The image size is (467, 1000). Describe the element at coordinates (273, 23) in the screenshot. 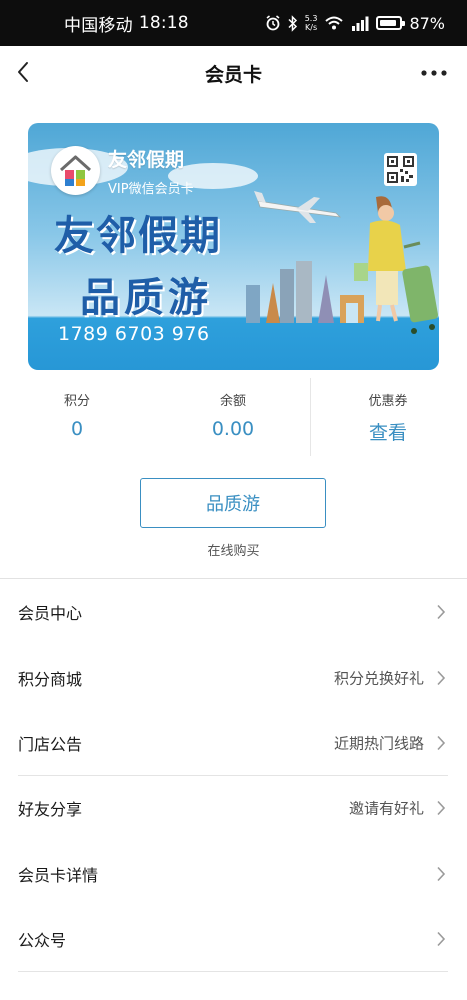

I see `alarm-icon` at that location.